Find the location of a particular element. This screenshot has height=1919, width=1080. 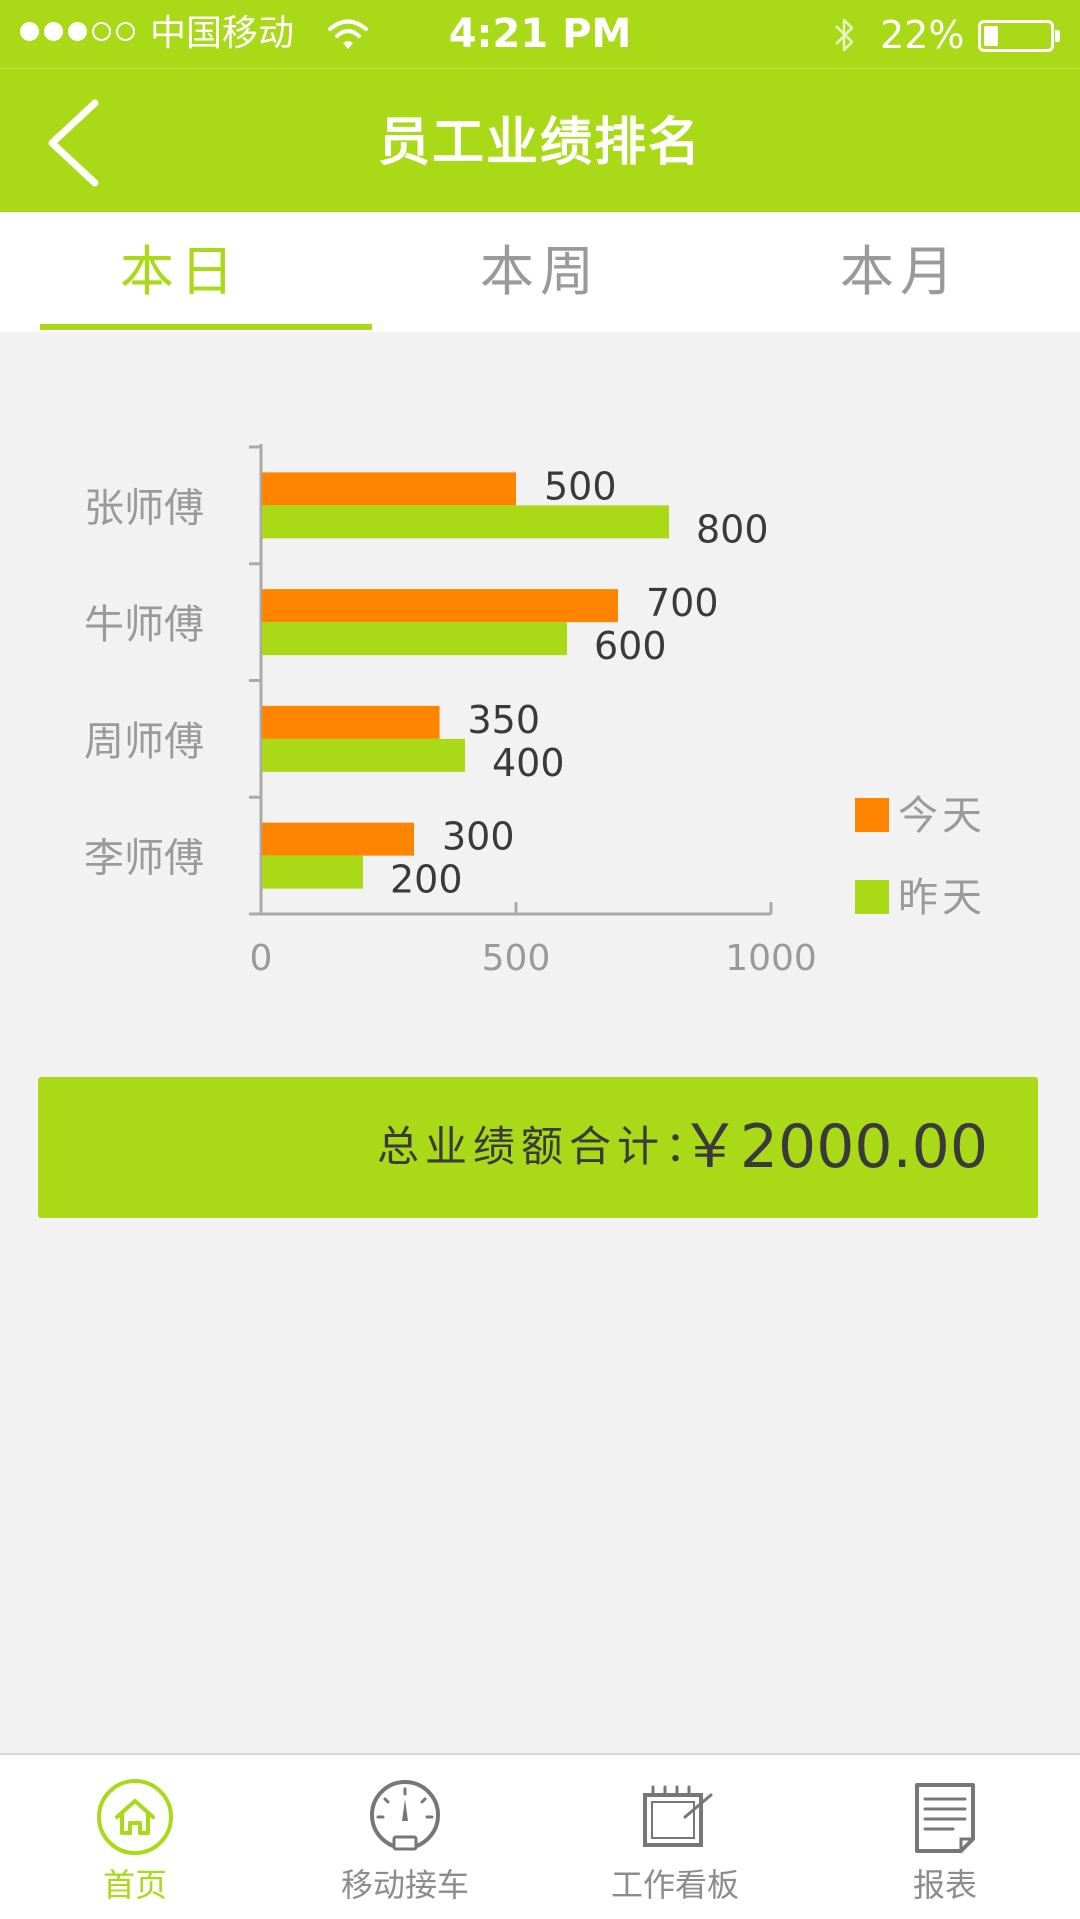

x-tick-label: 500 is located at coordinates (516, 958).